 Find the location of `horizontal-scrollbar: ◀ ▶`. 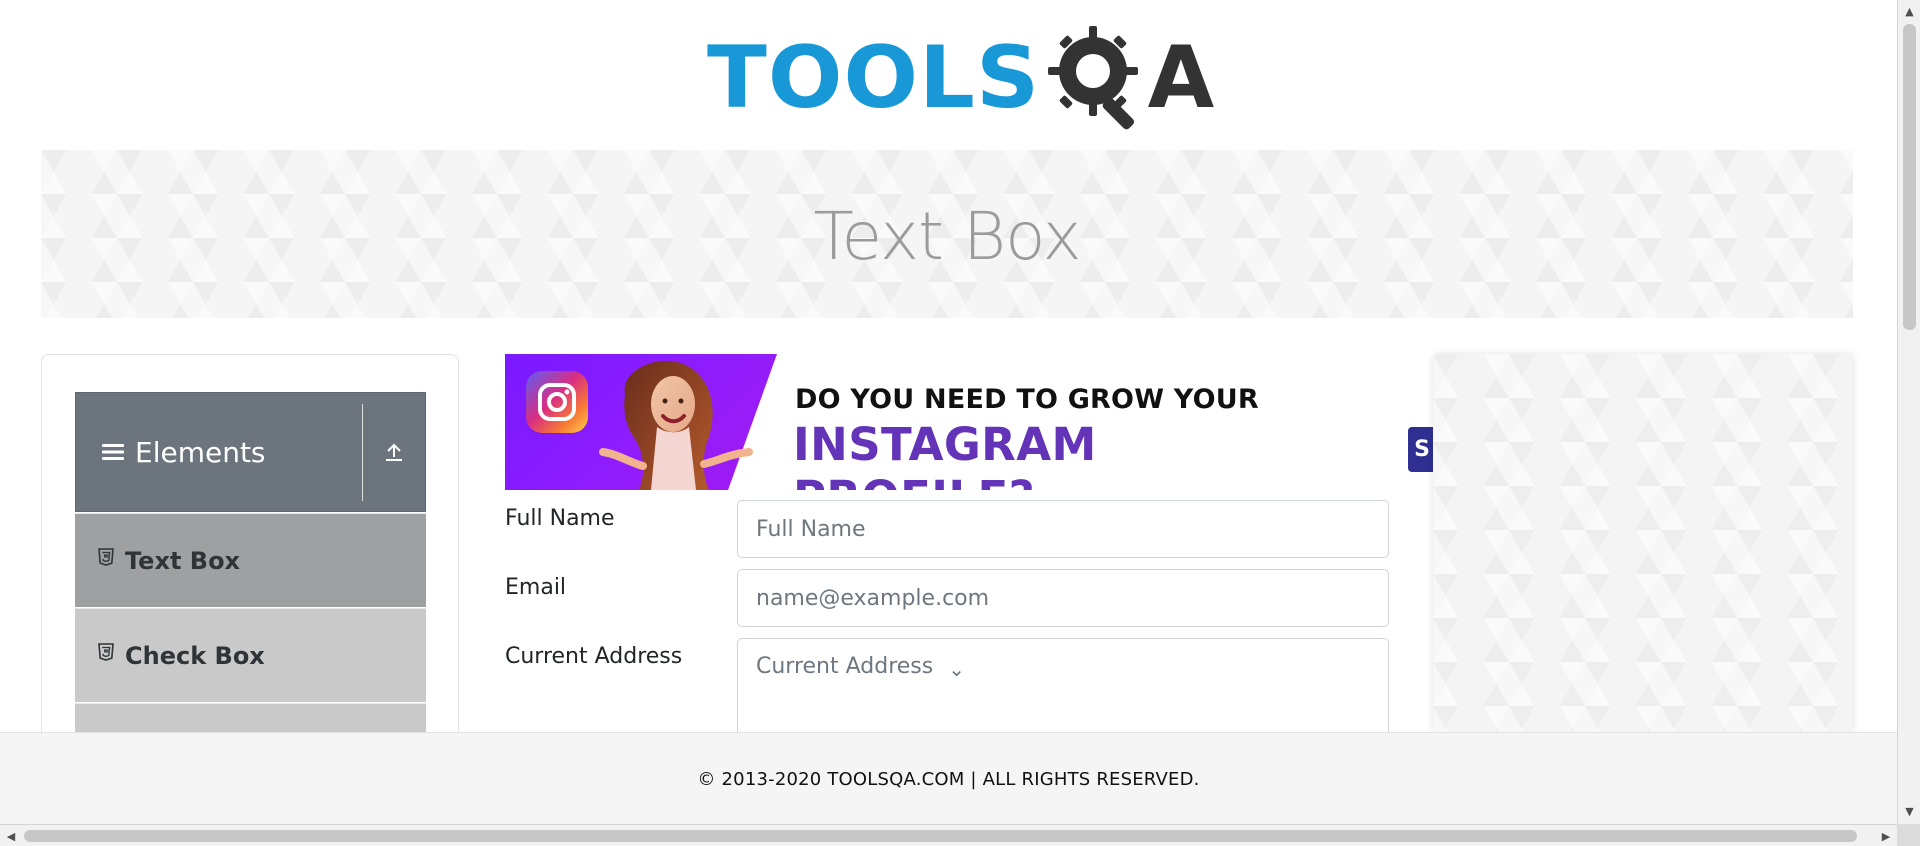

horizontal-scrollbar: ◀ ▶ is located at coordinates (948, 835).